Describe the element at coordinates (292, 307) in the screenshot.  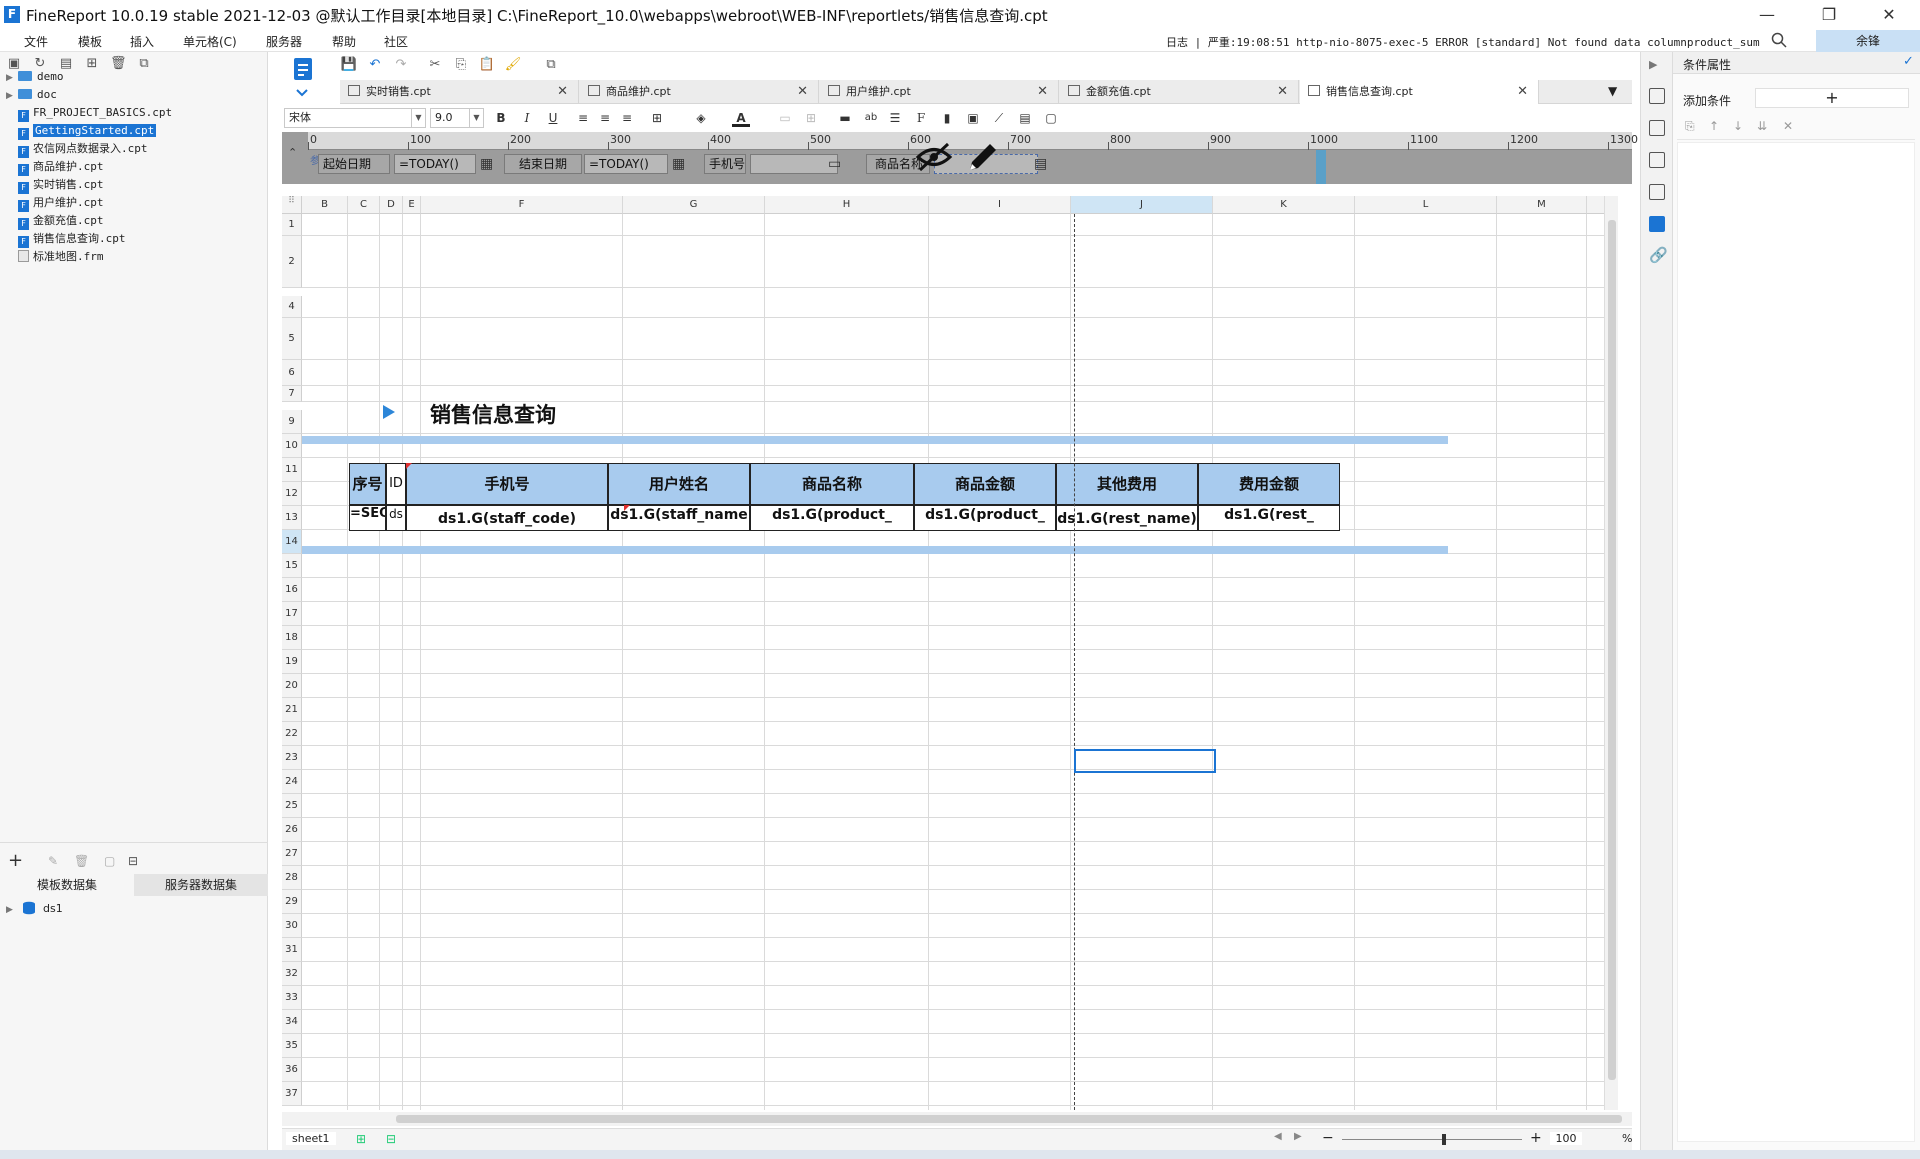
I see `row-header-4: 4` at that location.